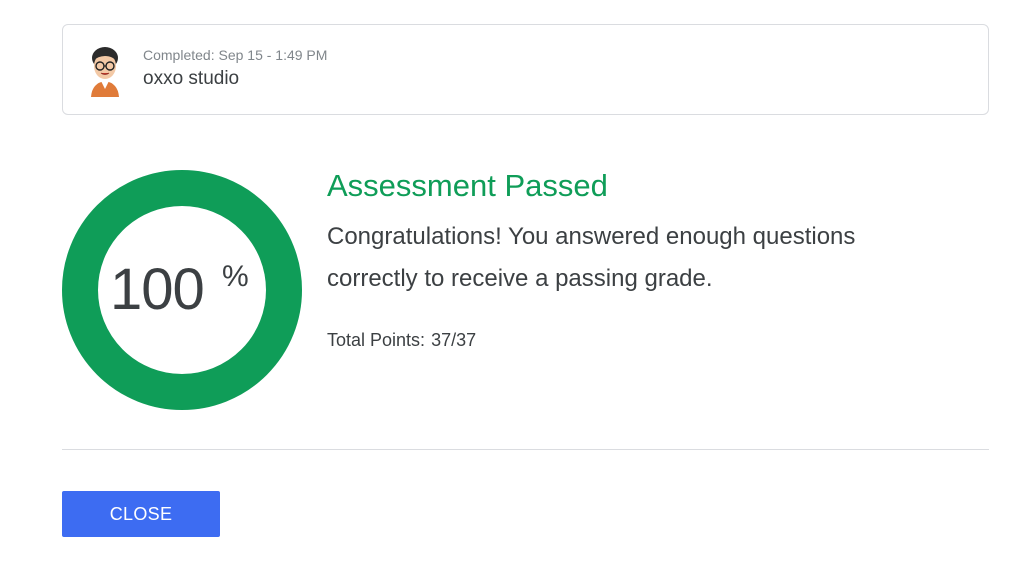  Describe the element at coordinates (235, 55) in the screenshot. I see `completed-timestamp: Completed: Sep 15 - 1:49 PM` at that location.